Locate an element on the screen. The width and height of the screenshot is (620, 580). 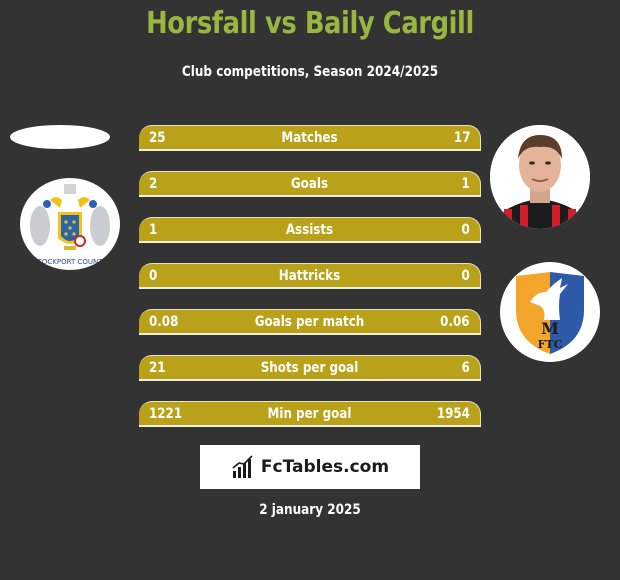
stat-row-assists: 1 Assists 0 is located at coordinates (310, 230).